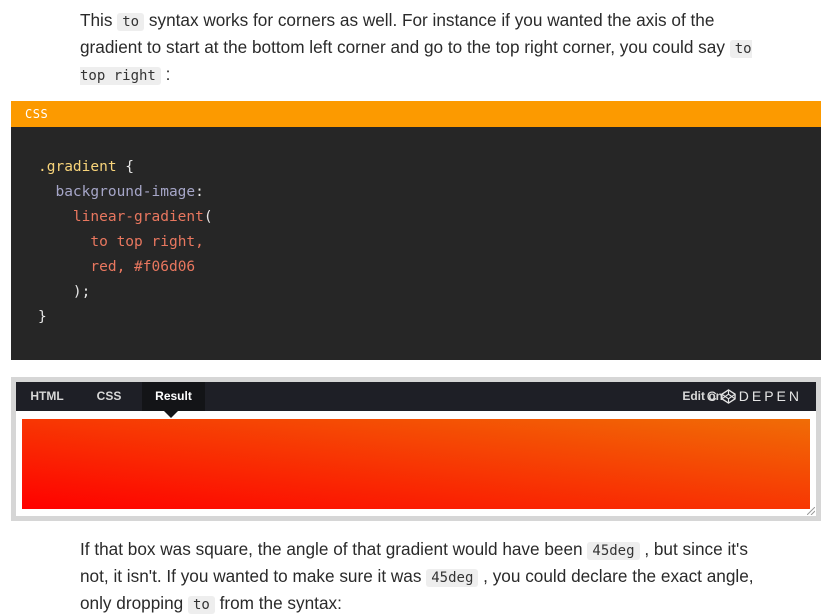 The height and width of the screenshot is (614, 830). What do you see at coordinates (77, 167) in the screenshot?
I see `css-selector: .gradient` at bounding box center [77, 167].